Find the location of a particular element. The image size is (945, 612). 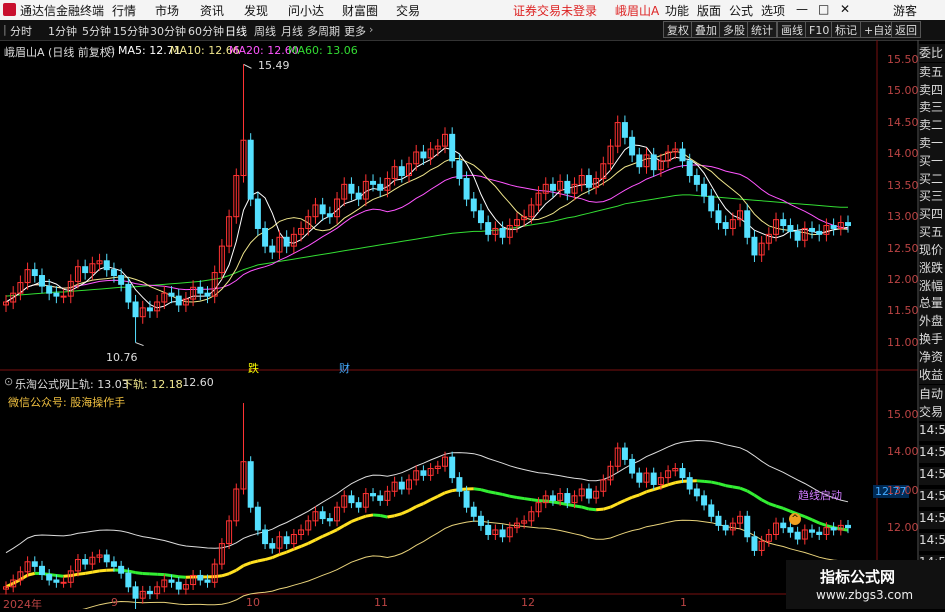

lower-band-label: 下轨: 12.18 is located at coordinates (152, 384).